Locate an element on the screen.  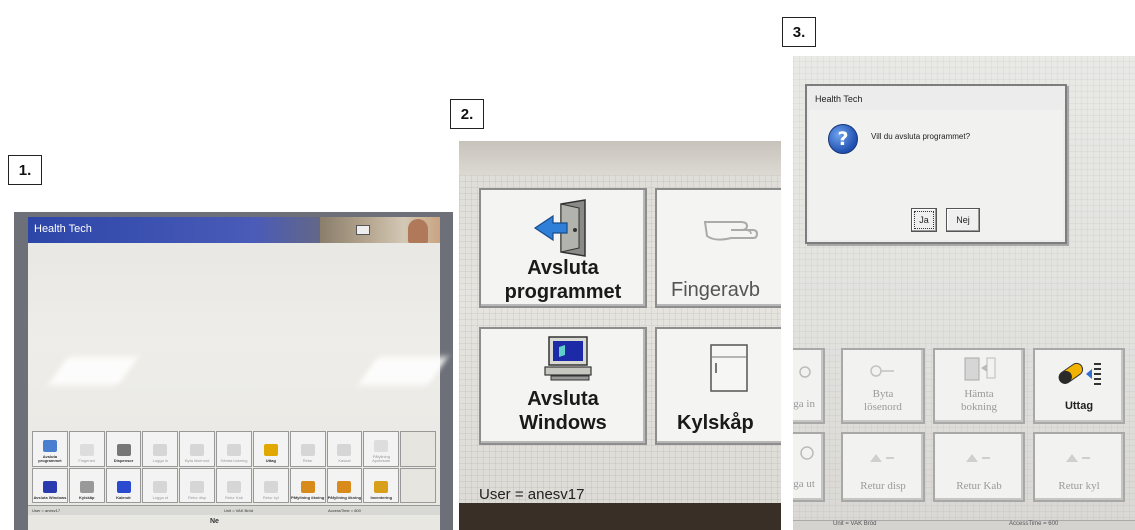
p1-button-påfyllning-apotekare: Påfyllning Apotekare is located at coordinates (381, 449).